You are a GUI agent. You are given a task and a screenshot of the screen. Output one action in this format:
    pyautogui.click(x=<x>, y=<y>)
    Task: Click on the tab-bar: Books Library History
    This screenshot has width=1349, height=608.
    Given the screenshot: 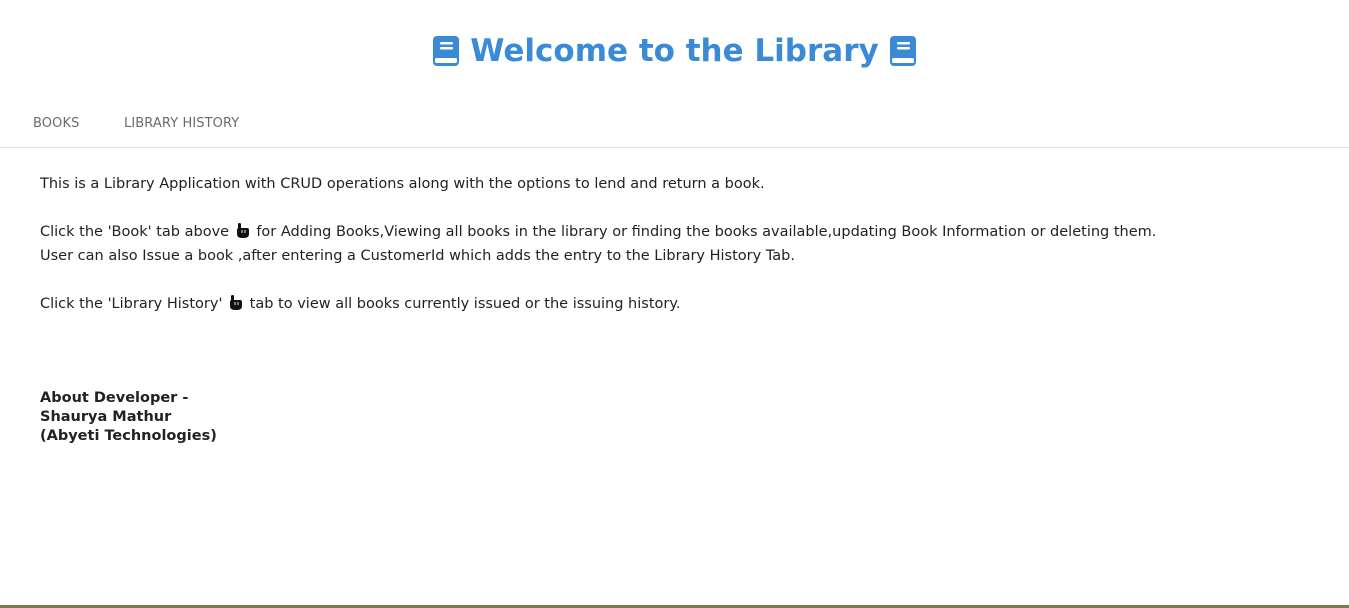 What is the action you would take?
    pyautogui.click(x=674, y=124)
    